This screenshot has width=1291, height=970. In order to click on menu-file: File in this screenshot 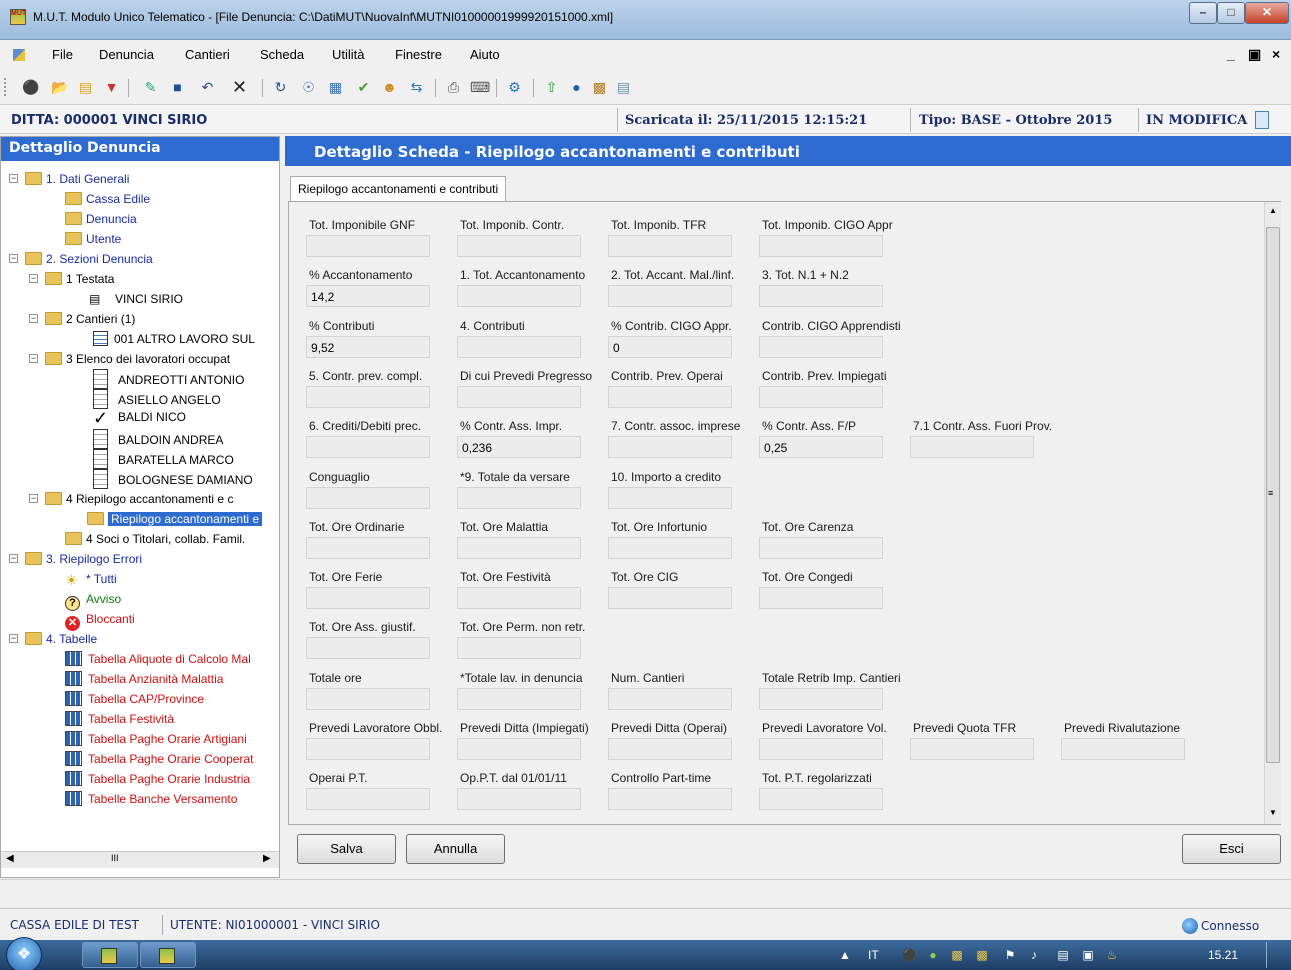, I will do `click(62, 54)`.